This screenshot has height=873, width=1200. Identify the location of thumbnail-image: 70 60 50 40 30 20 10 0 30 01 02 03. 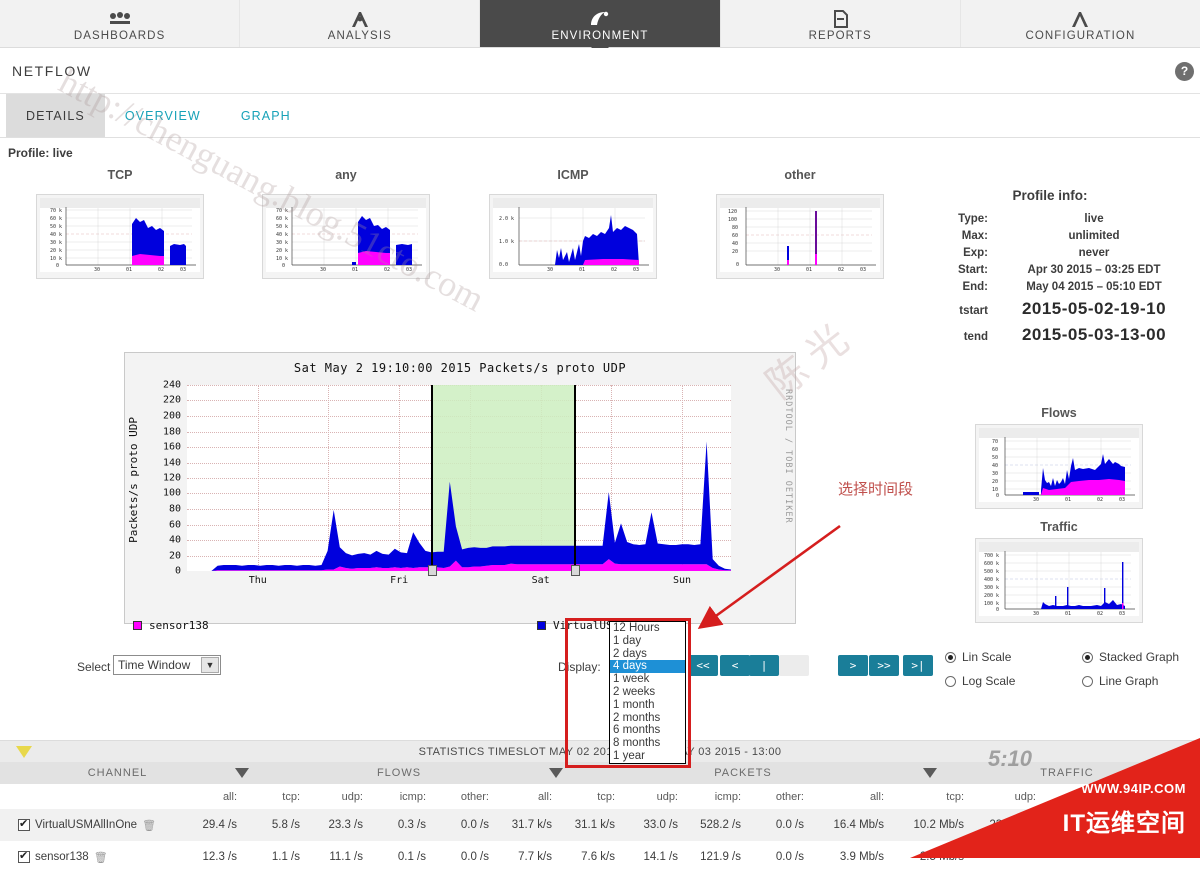
(1059, 466).